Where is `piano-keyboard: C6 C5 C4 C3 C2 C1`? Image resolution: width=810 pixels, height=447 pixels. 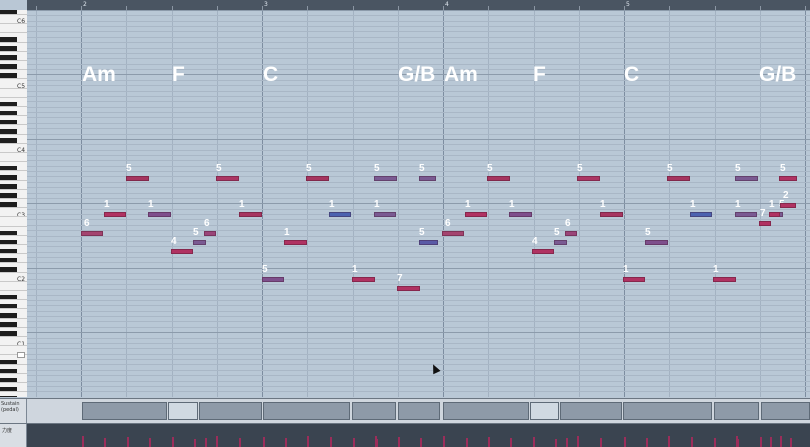 piano-keyboard: C6 C5 C4 C3 C2 C1 is located at coordinates (14, 203).